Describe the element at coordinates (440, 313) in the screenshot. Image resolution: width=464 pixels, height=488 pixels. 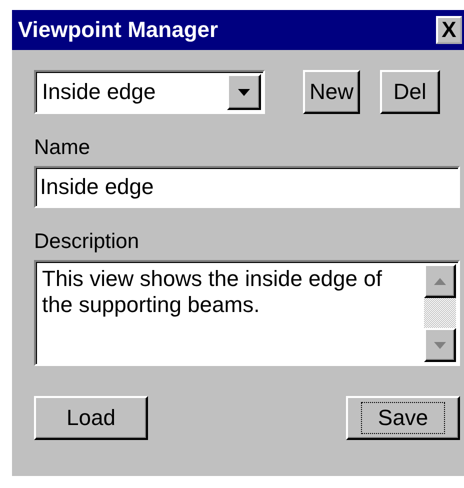
I see `scrollbar` at that location.